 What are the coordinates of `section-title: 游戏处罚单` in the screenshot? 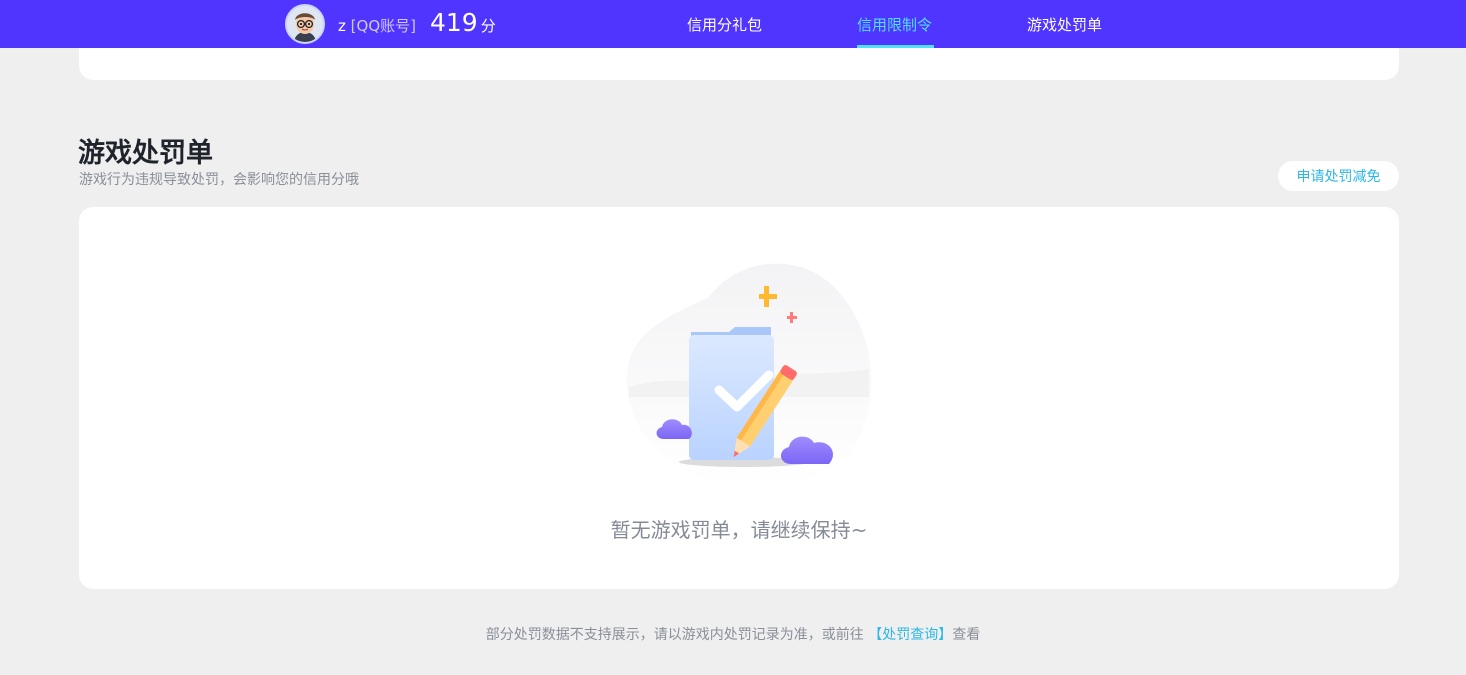 It's located at (145, 153).